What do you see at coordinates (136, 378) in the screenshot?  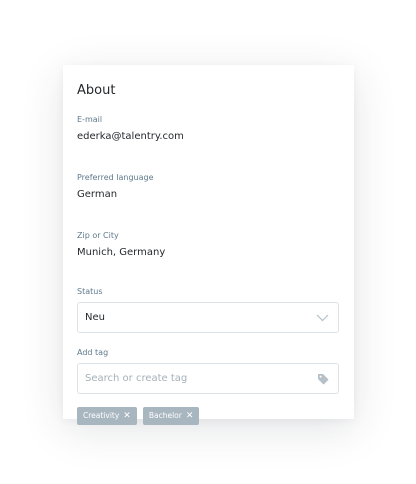 I see `tag-search-placeholder: Search or create tag` at bounding box center [136, 378].